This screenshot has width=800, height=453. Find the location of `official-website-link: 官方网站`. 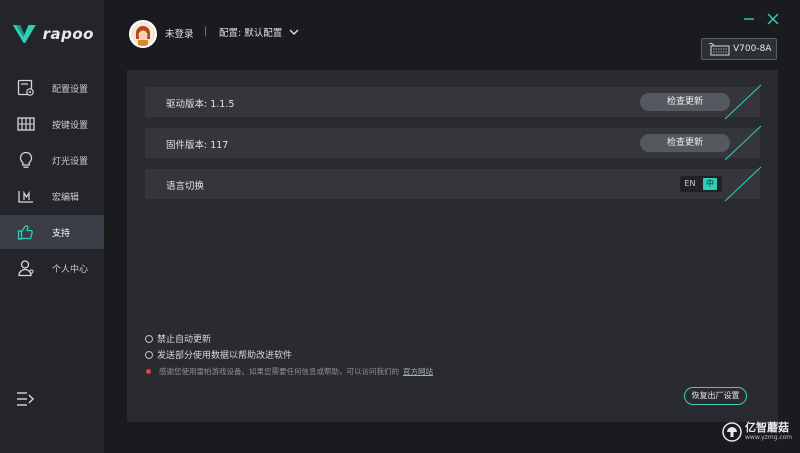

official-website-link: 官方网站 is located at coordinates (418, 371).